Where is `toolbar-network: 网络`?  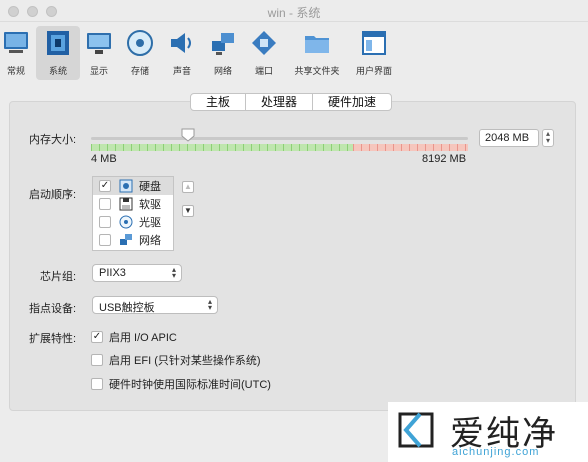 toolbar-network: 网络 is located at coordinates (223, 53).